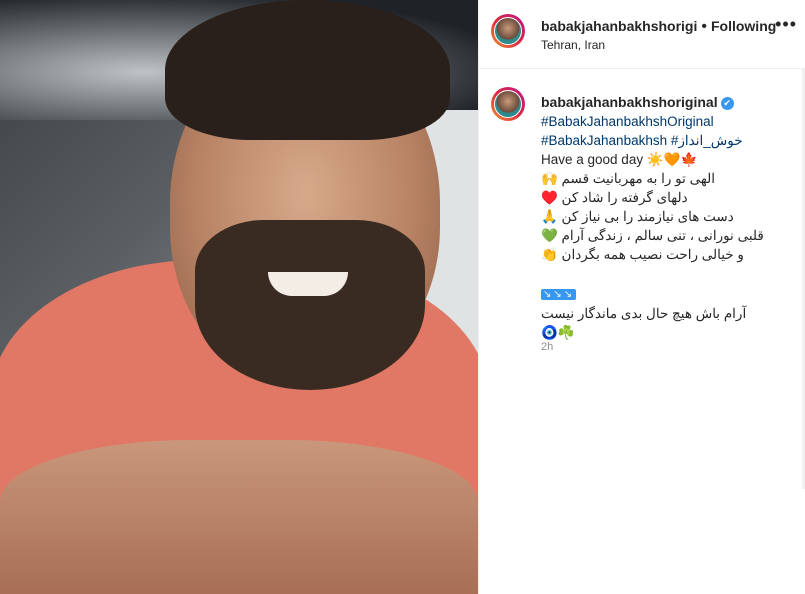 The image size is (805, 594). I want to click on hashtag-link: #BabakJahanbakhsh, so click(604, 140).